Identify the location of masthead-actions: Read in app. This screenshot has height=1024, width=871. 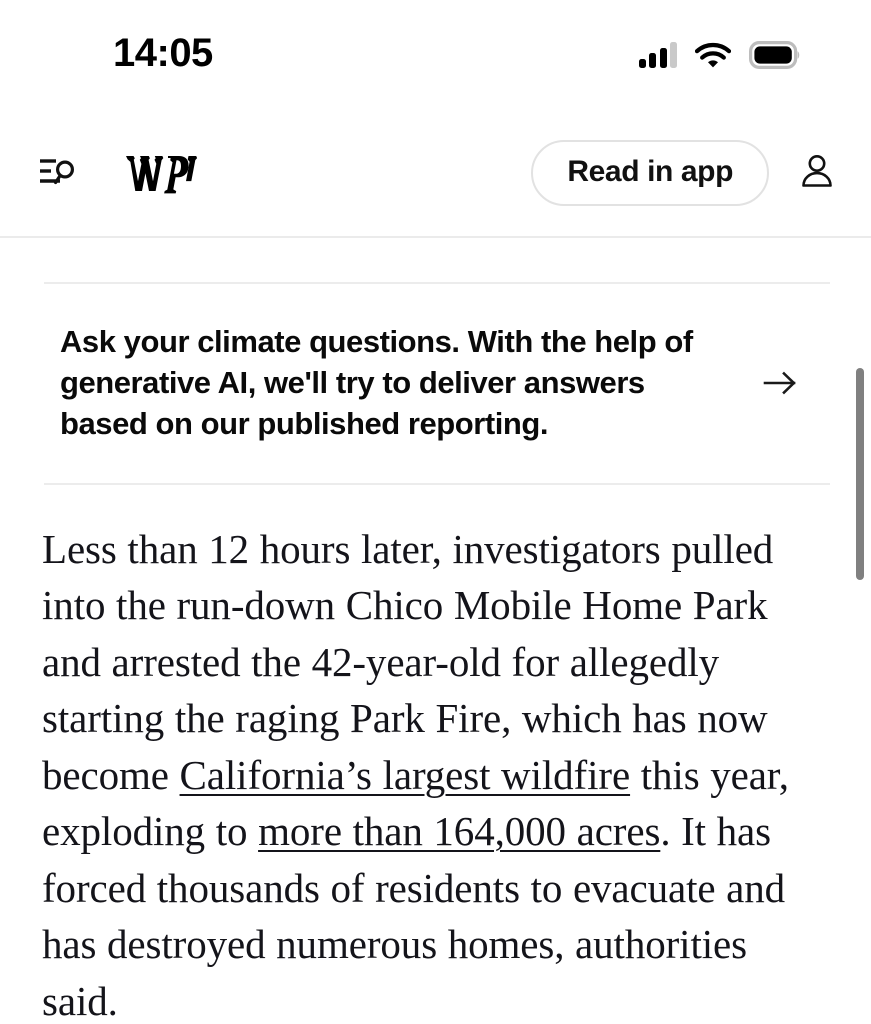
(684, 173).